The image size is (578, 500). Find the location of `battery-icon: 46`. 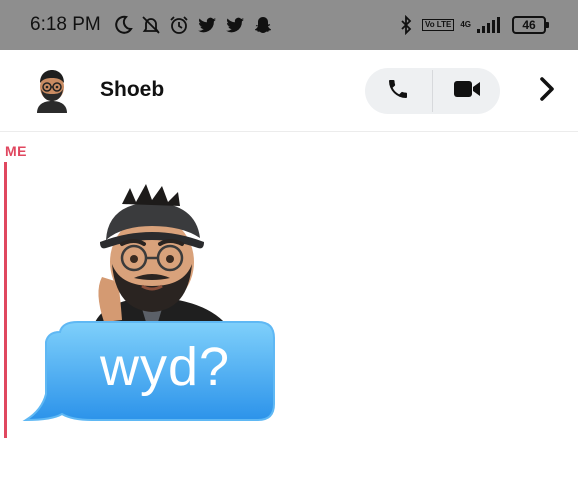

battery-icon: 46 is located at coordinates (530, 25).